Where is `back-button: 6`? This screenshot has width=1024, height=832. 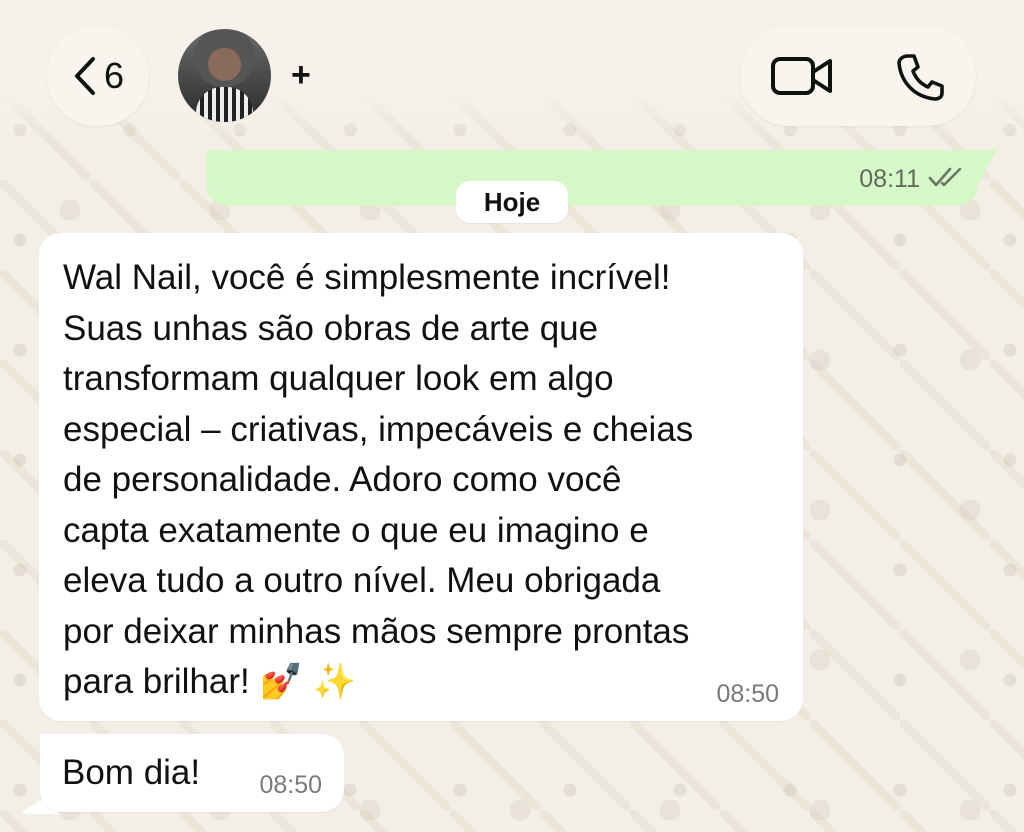 back-button: 6 is located at coordinates (98, 76).